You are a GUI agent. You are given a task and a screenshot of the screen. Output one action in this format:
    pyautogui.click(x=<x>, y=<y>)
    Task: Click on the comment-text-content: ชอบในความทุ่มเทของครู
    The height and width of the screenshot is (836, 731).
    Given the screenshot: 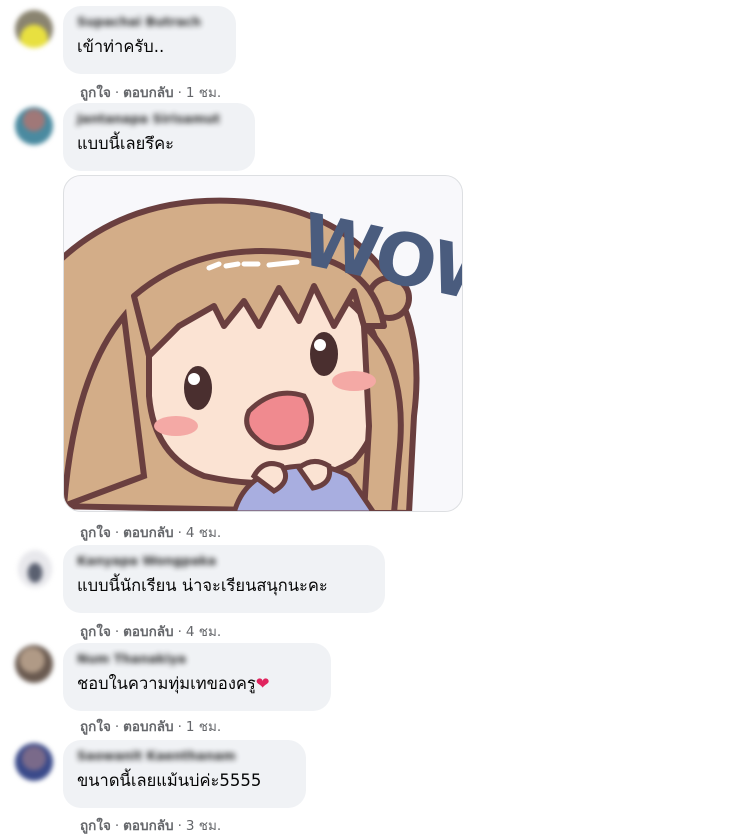 What is the action you would take?
    pyautogui.click(x=166, y=683)
    